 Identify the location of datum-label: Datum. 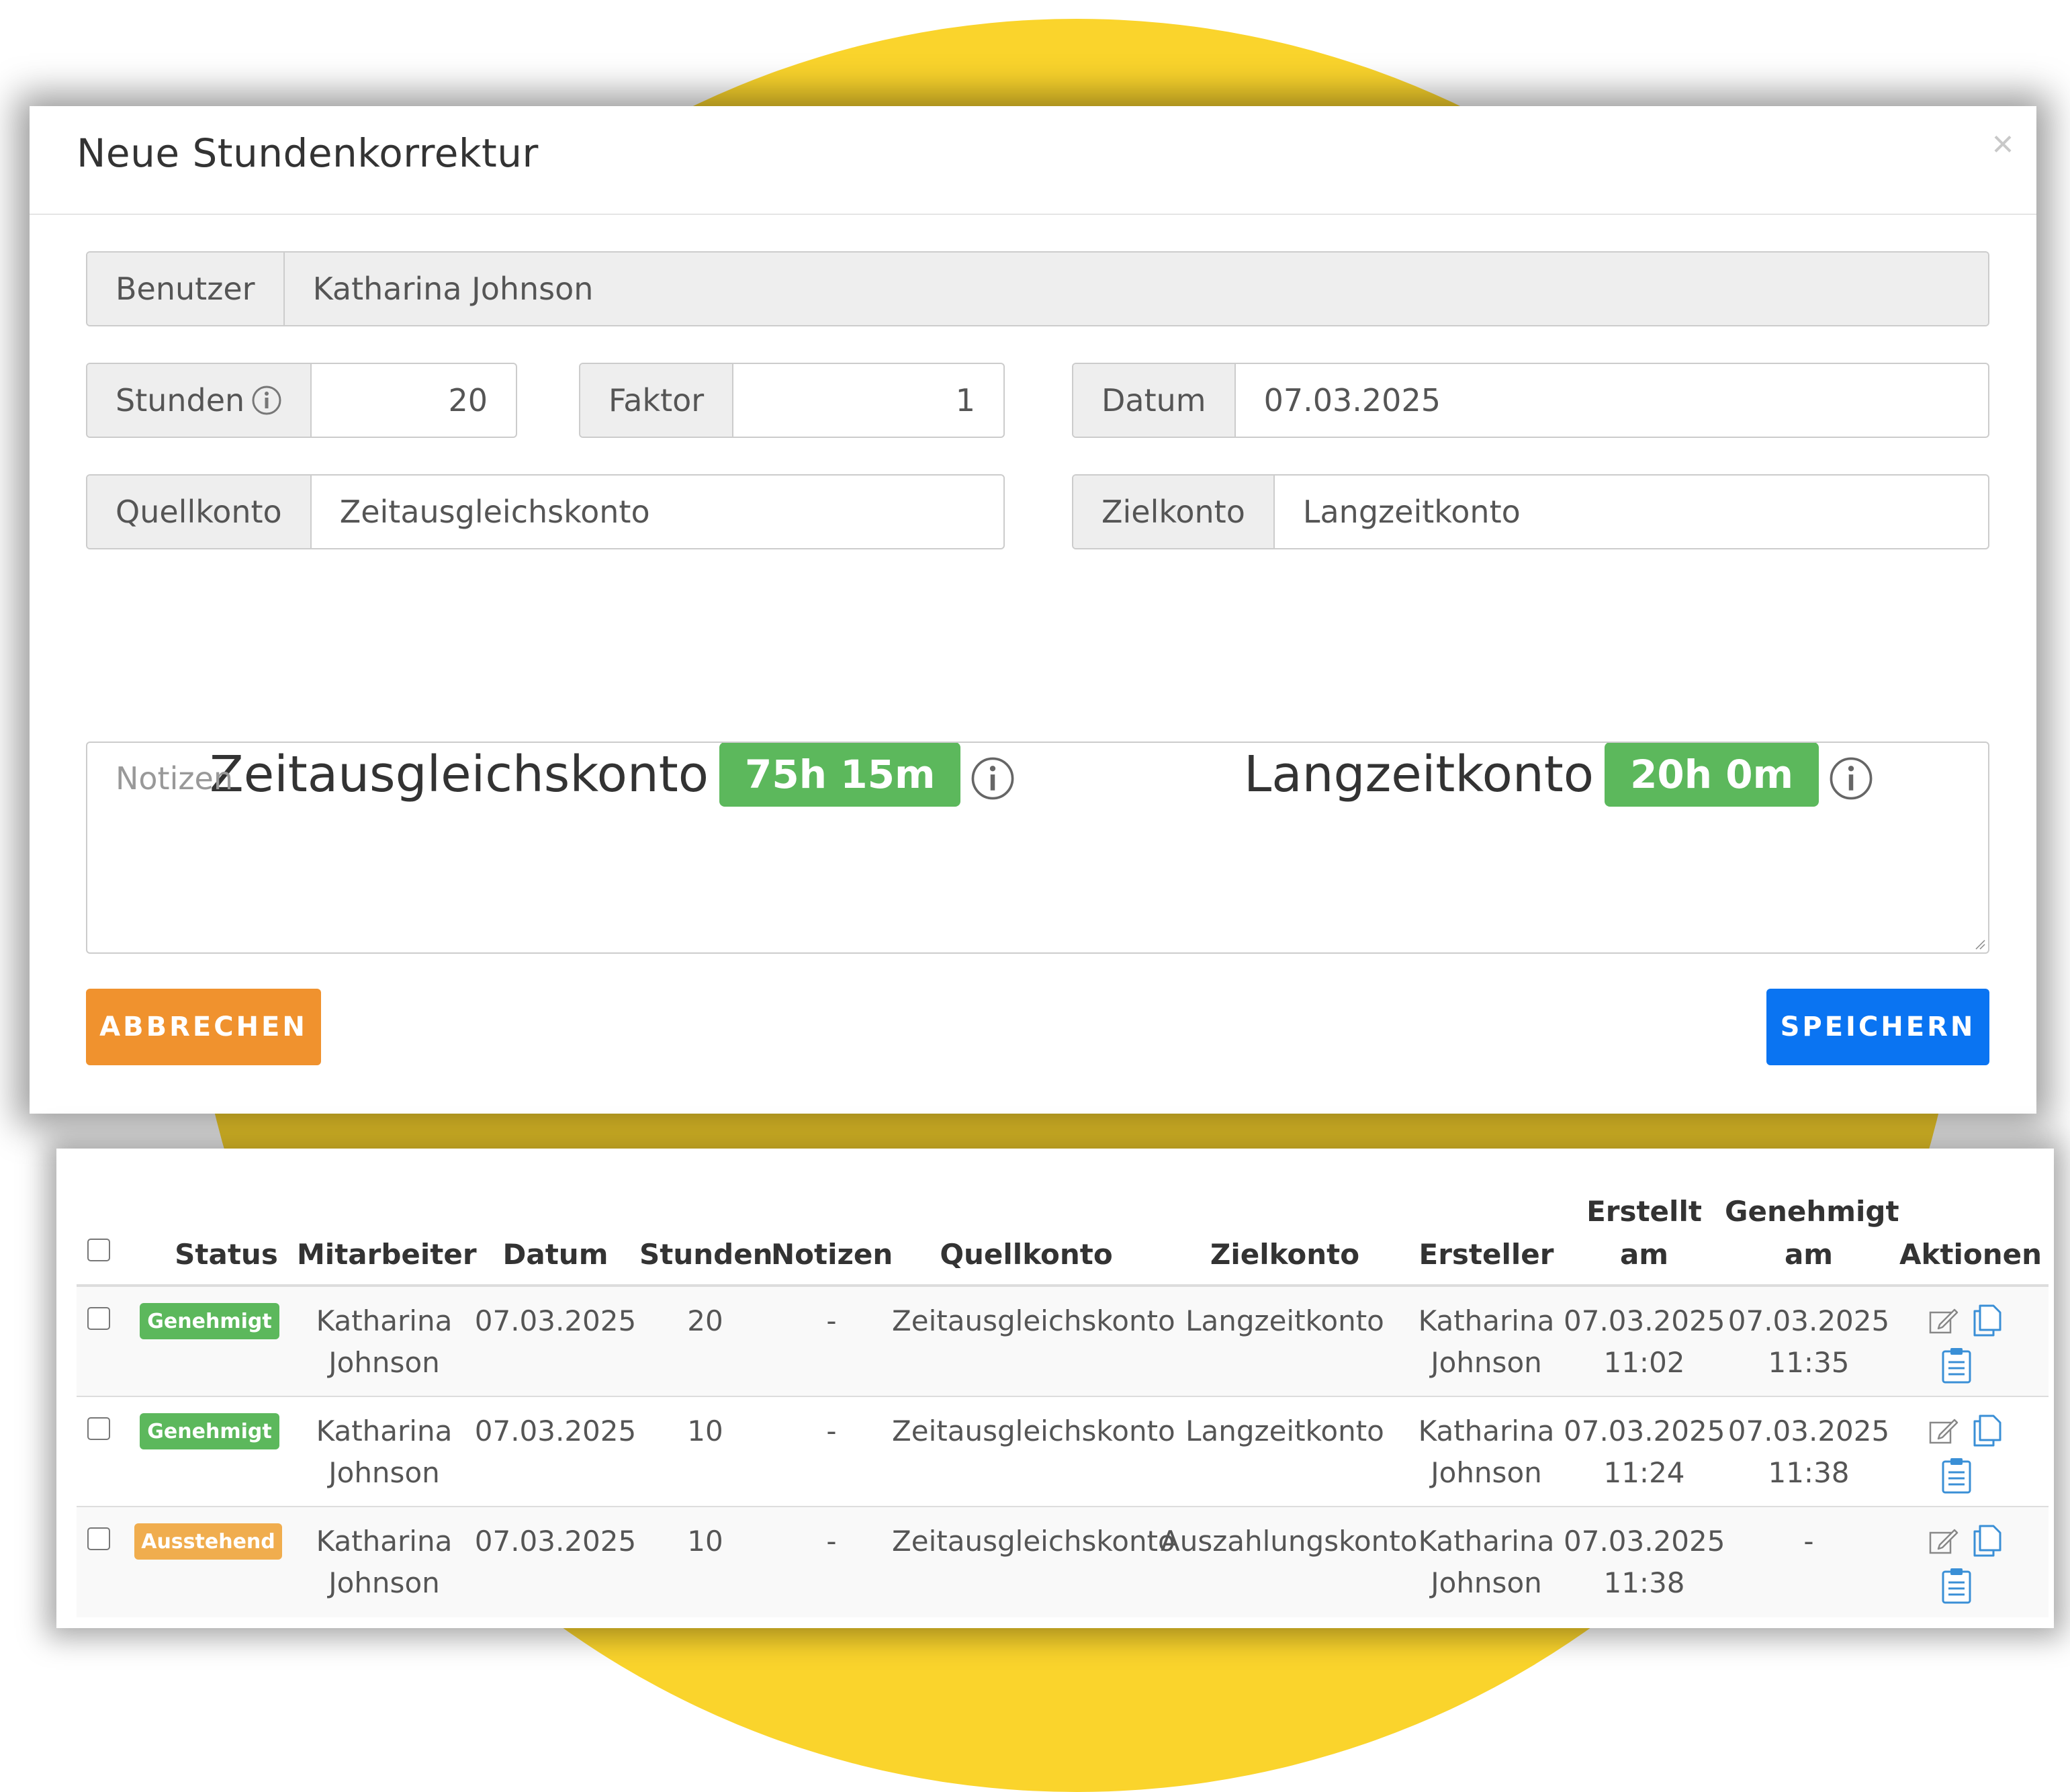
(1154, 400).